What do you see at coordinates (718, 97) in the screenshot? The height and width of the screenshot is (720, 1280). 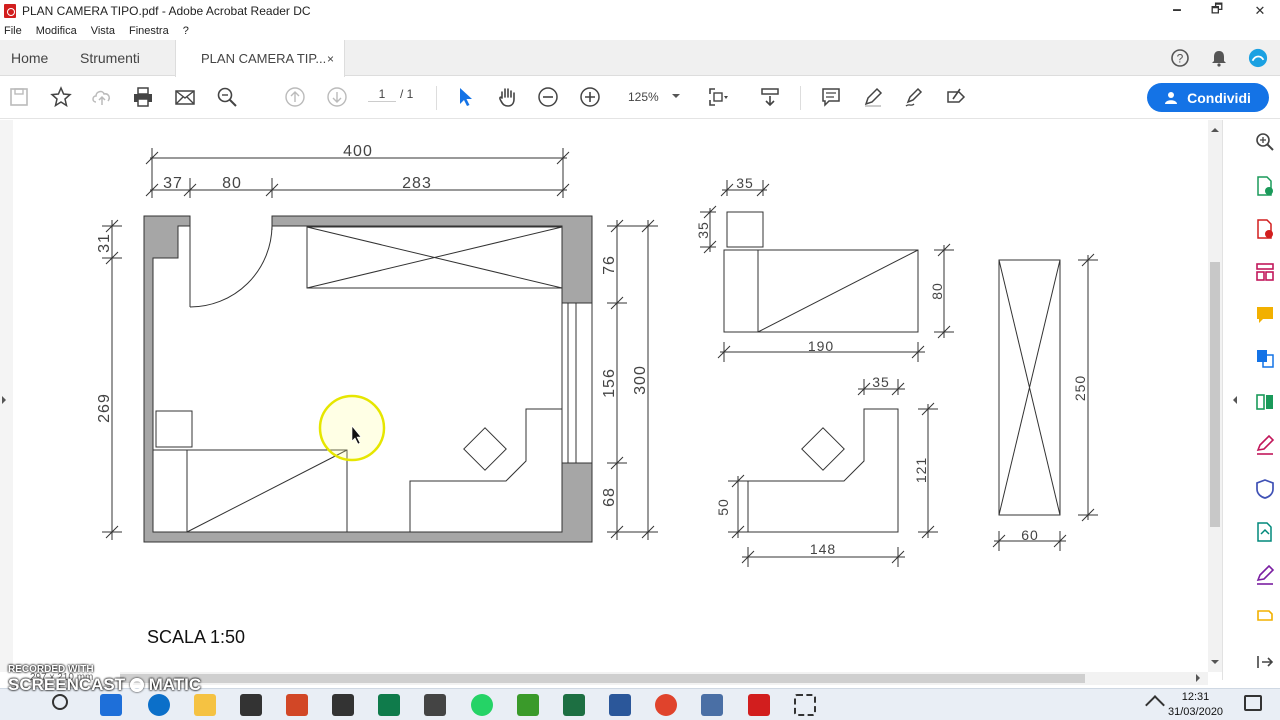 I see `page-fit-icon` at bounding box center [718, 97].